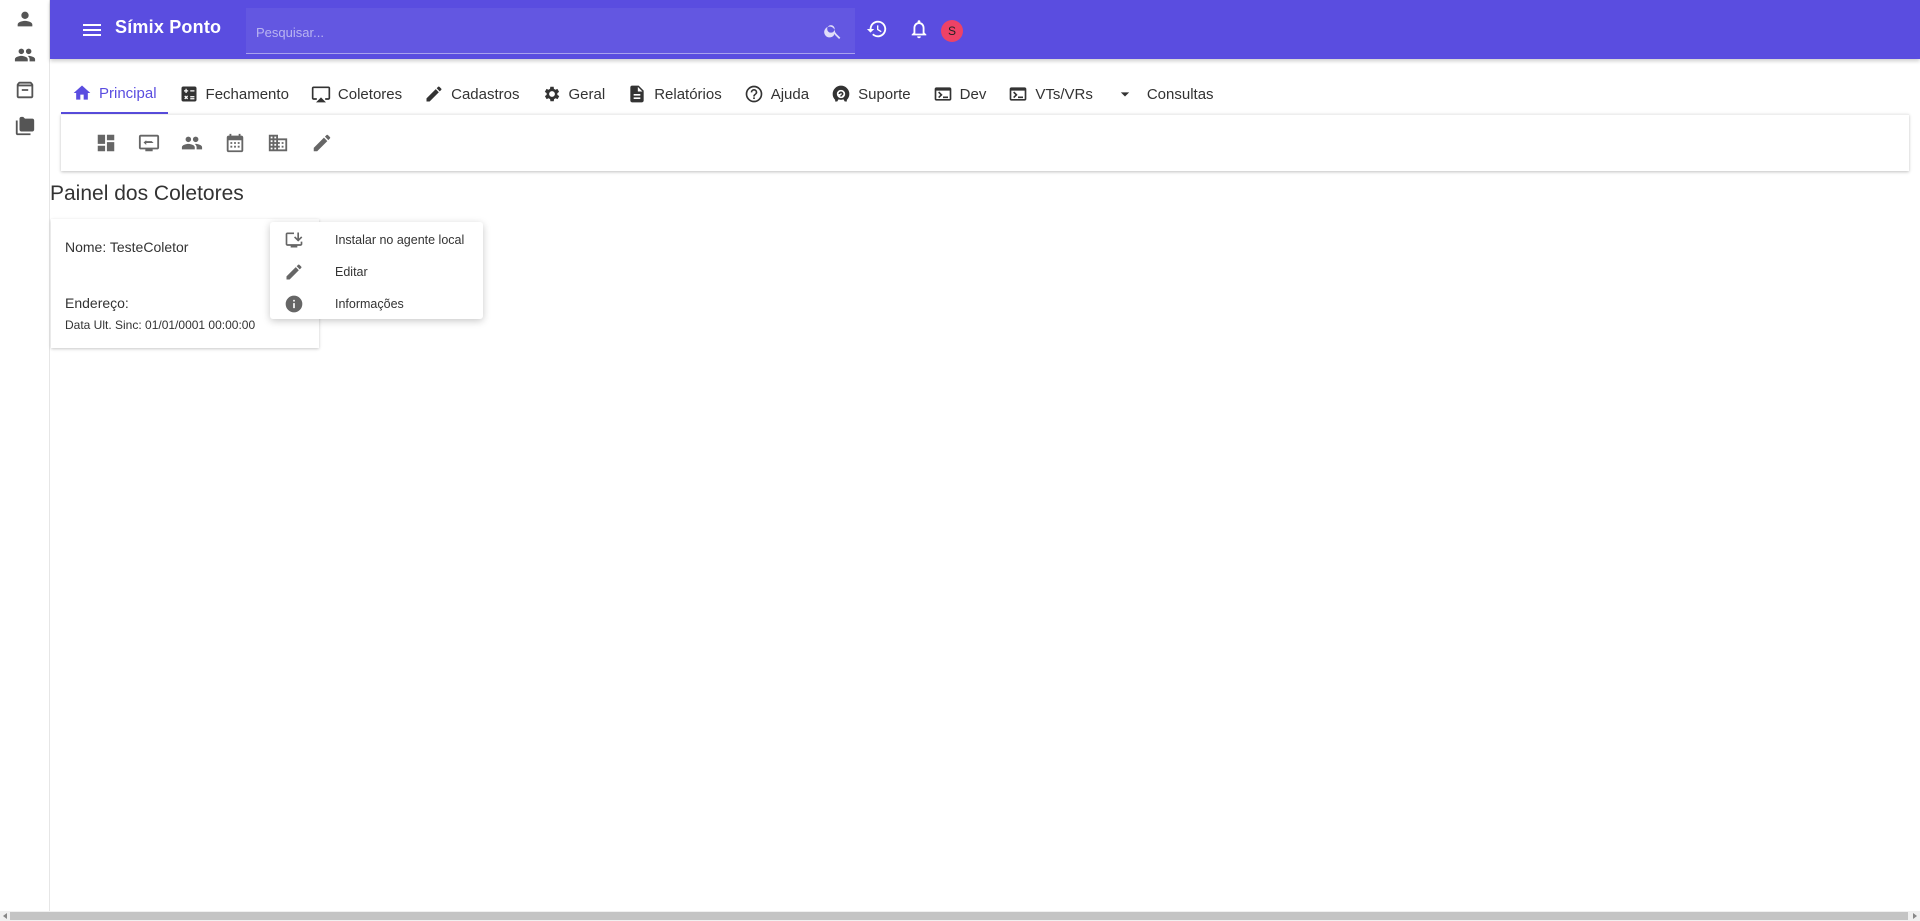 Image resolution: width=1920 pixels, height=921 pixels. I want to click on collector-name: Nome: TesteColetor, so click(127, 247).